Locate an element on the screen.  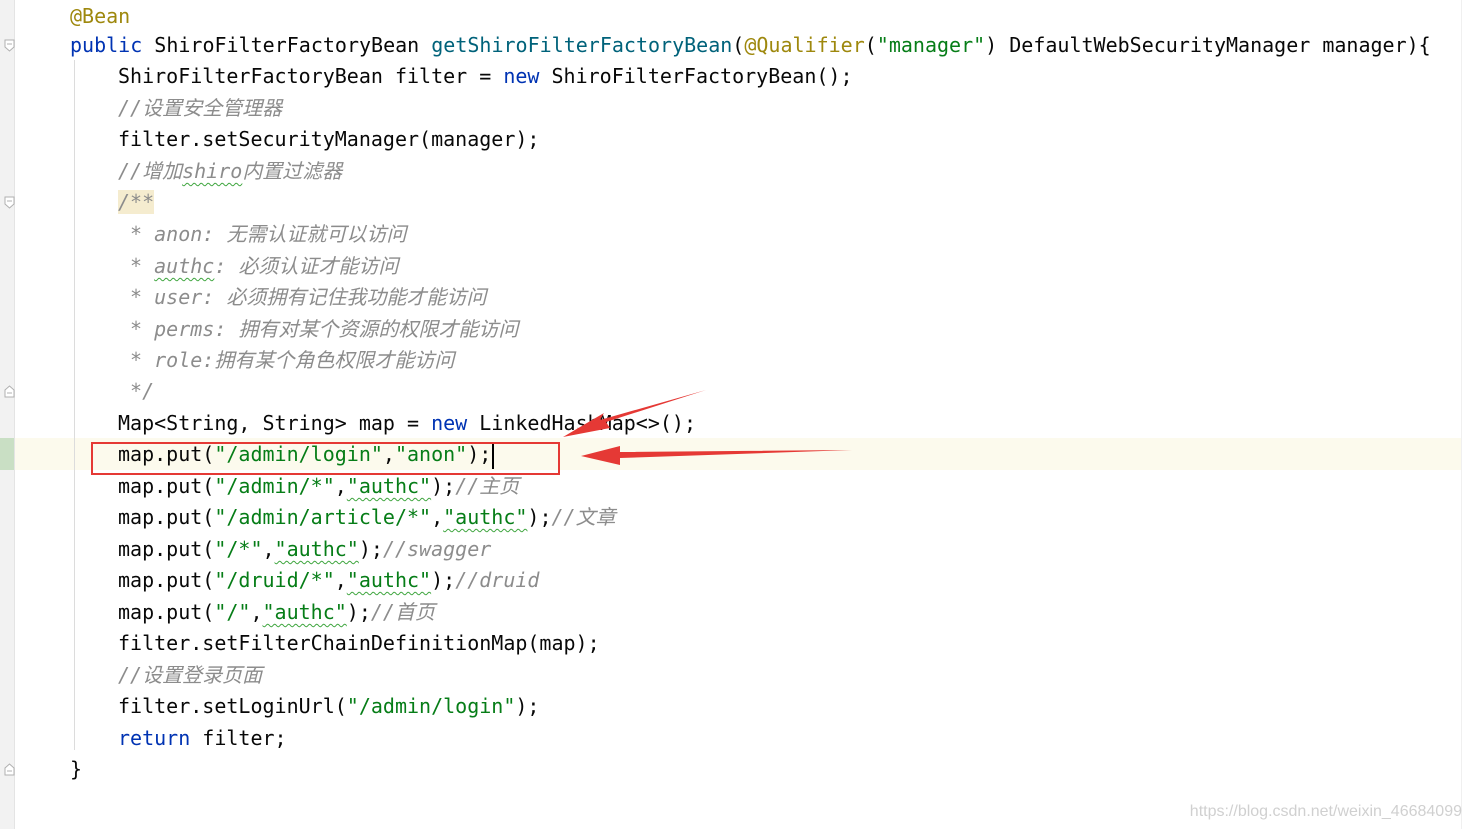
annotation-arrows is located at coordinates (707, 427).